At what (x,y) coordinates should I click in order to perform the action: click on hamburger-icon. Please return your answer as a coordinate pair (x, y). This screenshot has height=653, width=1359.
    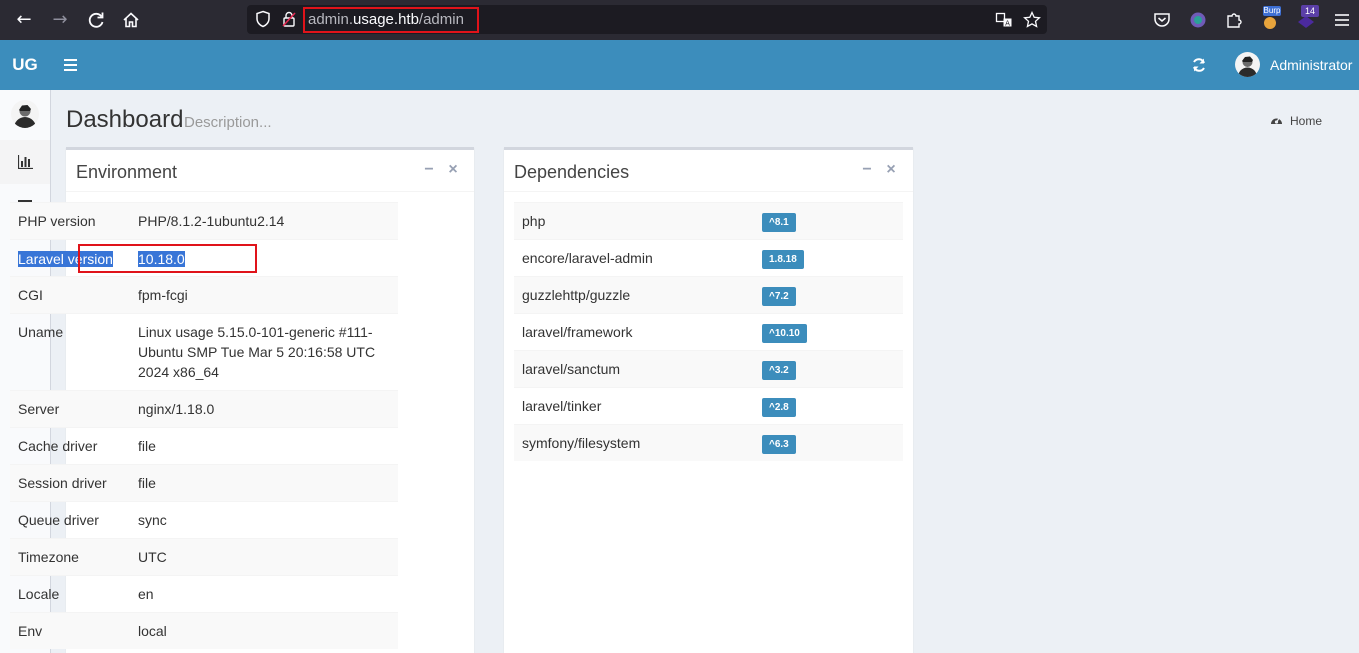
    Looking at the image, I should click on (71, 65).